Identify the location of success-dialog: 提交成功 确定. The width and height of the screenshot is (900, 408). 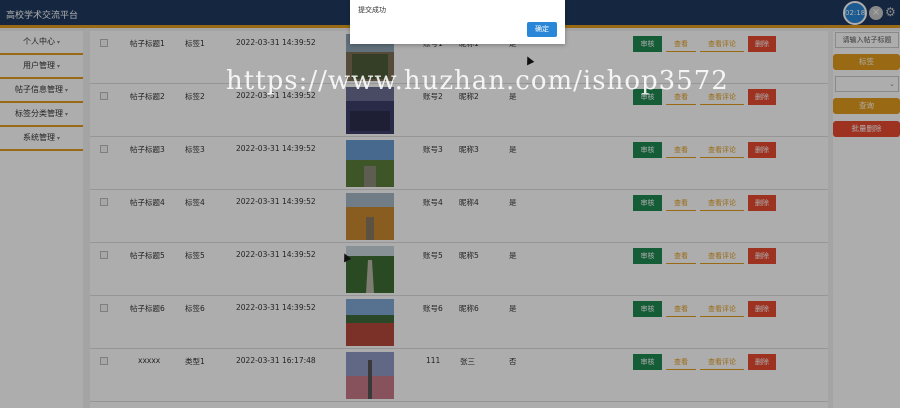
(457, 22).